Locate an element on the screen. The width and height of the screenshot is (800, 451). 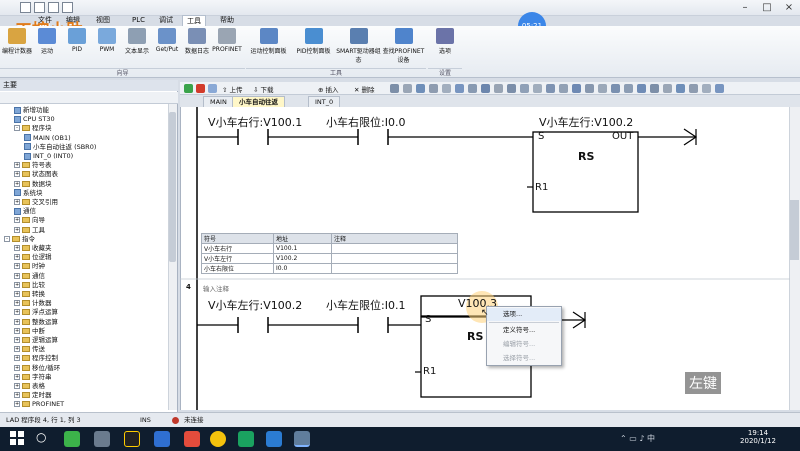
collapse-icon: - is located at coordinates (17, 128).